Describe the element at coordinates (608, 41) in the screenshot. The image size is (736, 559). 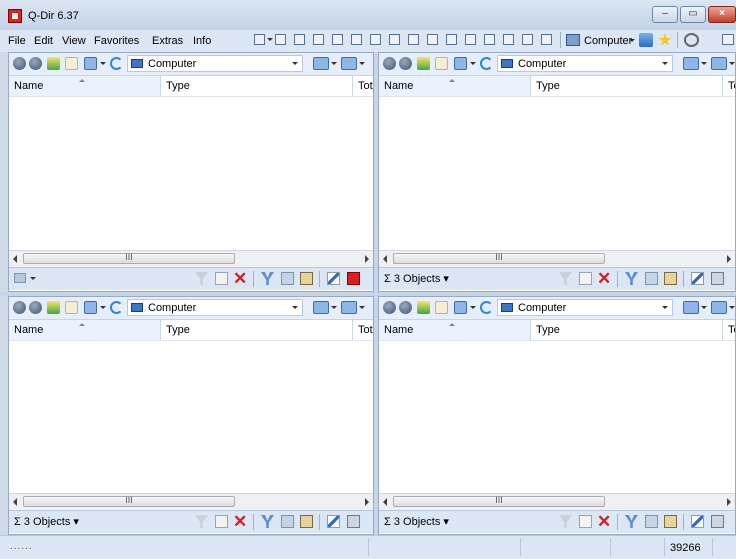
I see `computer-button: Computer` at that location.